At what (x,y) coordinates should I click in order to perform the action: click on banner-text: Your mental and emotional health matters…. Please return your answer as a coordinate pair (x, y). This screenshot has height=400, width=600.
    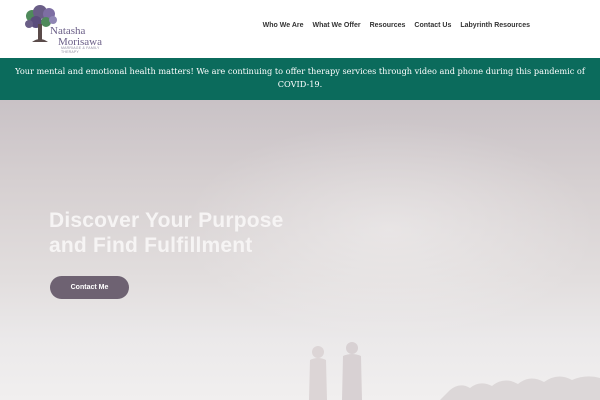
    Looking at the image, I should click on (300, 77).